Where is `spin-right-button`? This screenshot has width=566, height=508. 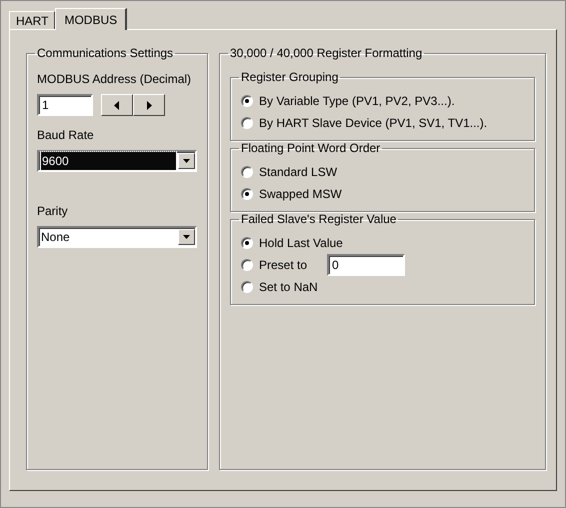 spin-right-button is located at coordinates (149, 105).